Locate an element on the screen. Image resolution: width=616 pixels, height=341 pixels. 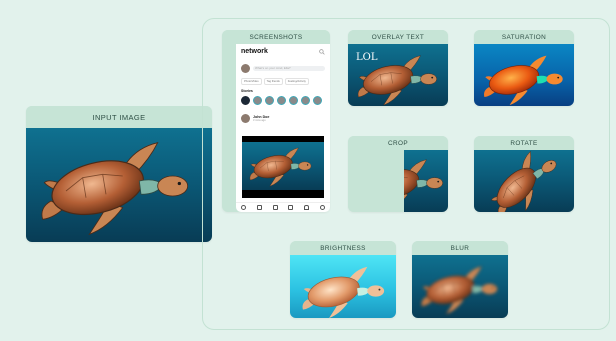
overlay-text-label: OVERLAY TEXT is located at coordinates (398, 37).